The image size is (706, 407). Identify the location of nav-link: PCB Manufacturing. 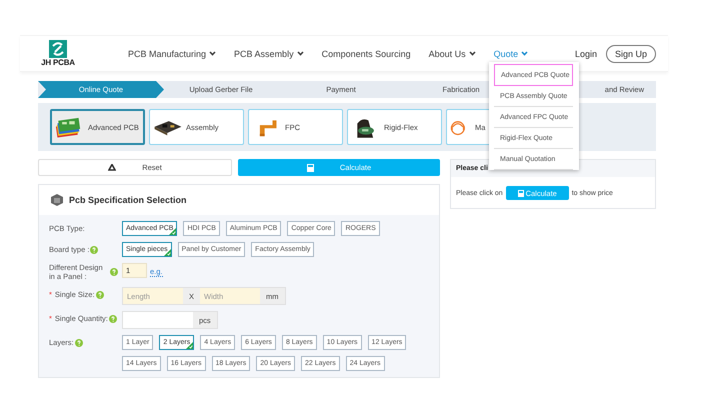
(172, 53).